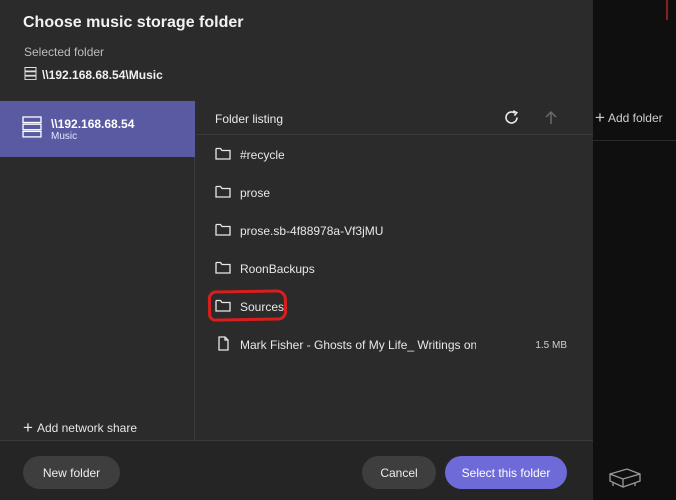  What do you see at coordinates (399, 472) in the screenshot?
I see `cancel-button: Cancel` at bounding box center [399, 472].